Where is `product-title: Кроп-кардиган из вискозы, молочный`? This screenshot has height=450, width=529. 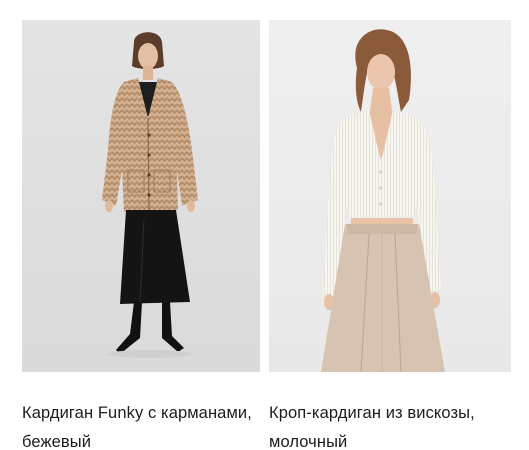 product-title: Кроп-кардиган из вискозы, молочный is located at coordinates (390, 424).